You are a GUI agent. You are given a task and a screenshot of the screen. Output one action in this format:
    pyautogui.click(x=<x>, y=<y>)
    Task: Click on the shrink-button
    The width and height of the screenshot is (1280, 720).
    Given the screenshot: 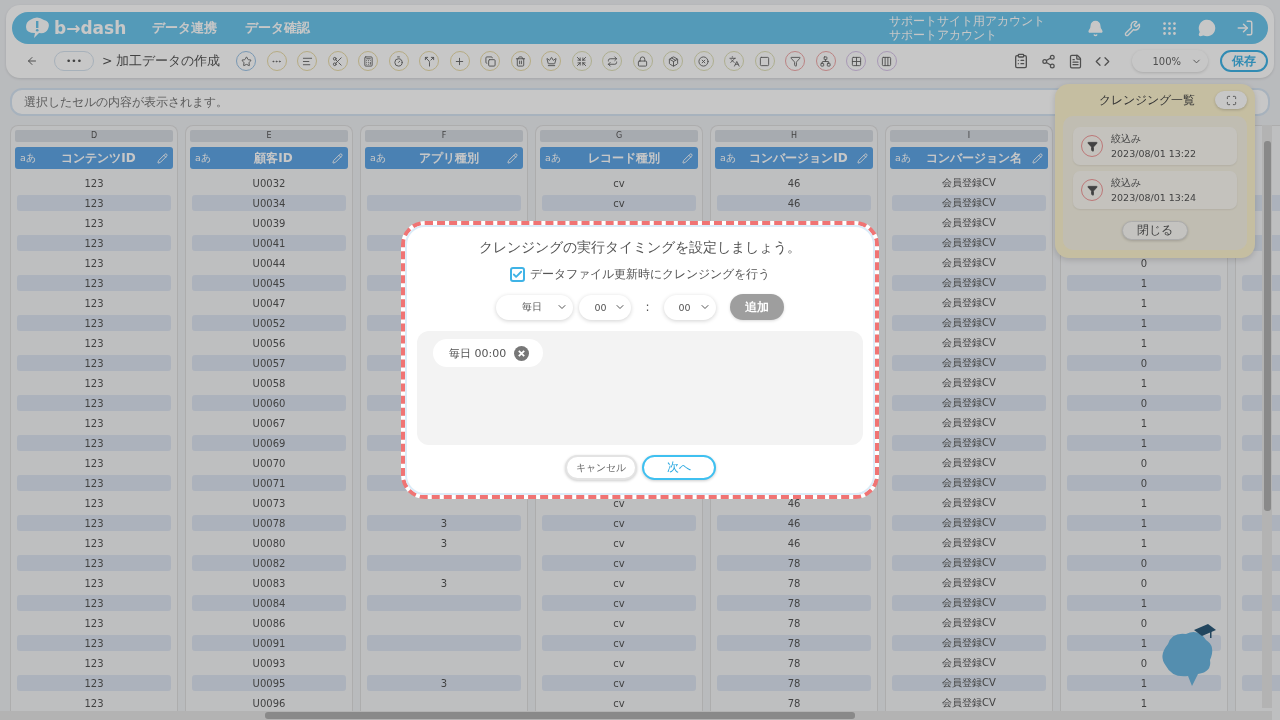 What is the action you would take?
    pyautogui.click(x=581, y=61)
    